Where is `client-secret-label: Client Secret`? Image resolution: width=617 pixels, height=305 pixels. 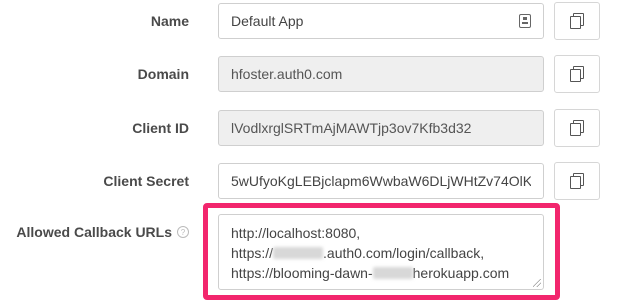 client-secret-label: Client Secret is located at coordinates (146, 181).